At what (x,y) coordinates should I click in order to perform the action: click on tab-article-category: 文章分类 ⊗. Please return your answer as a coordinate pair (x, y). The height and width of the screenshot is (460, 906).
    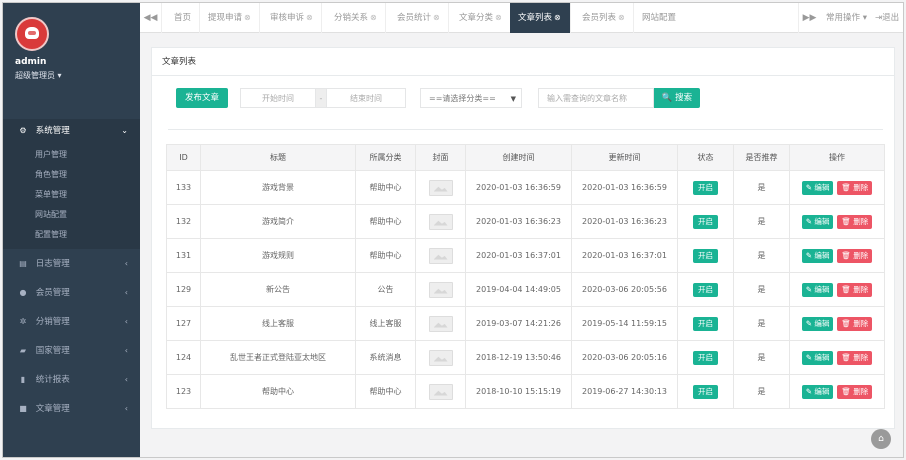
    Looking at the image, I should click on (481, 18).